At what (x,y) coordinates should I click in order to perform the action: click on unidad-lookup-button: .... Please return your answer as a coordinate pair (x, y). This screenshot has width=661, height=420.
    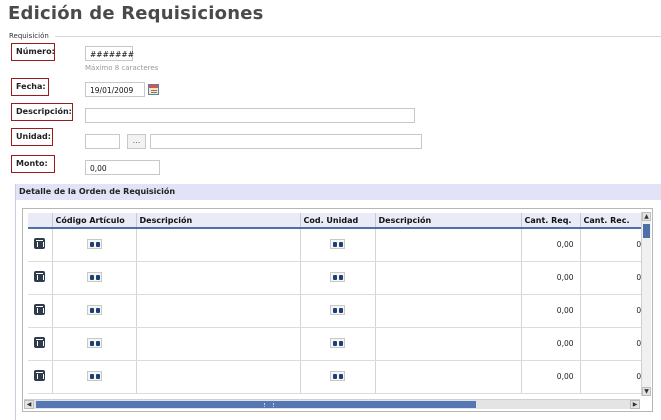
    Looking at the image, I should click on (136, 141).